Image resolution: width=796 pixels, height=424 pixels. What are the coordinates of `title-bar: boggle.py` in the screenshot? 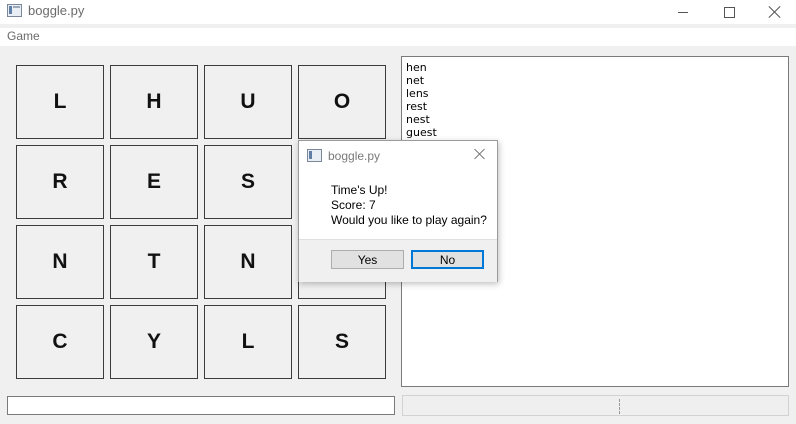 It's located at (398, 12).